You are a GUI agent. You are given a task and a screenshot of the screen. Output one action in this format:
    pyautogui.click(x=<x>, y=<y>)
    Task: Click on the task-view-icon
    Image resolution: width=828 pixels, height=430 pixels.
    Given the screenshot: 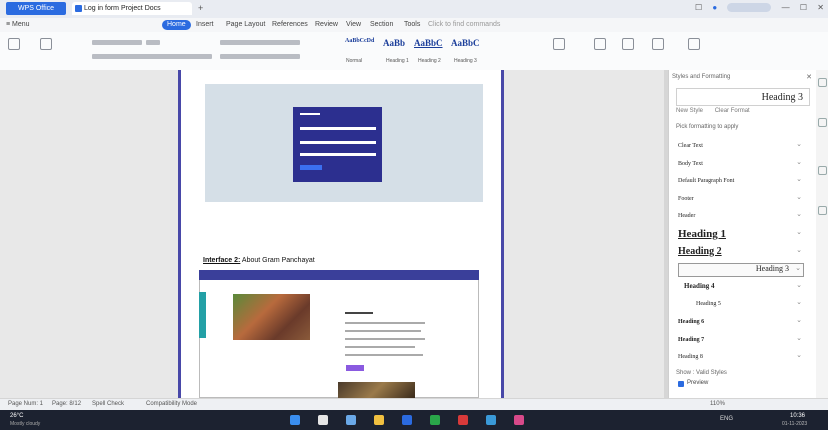 What is the action you would take?
    pyautogui.click(x=351, y=420)
    